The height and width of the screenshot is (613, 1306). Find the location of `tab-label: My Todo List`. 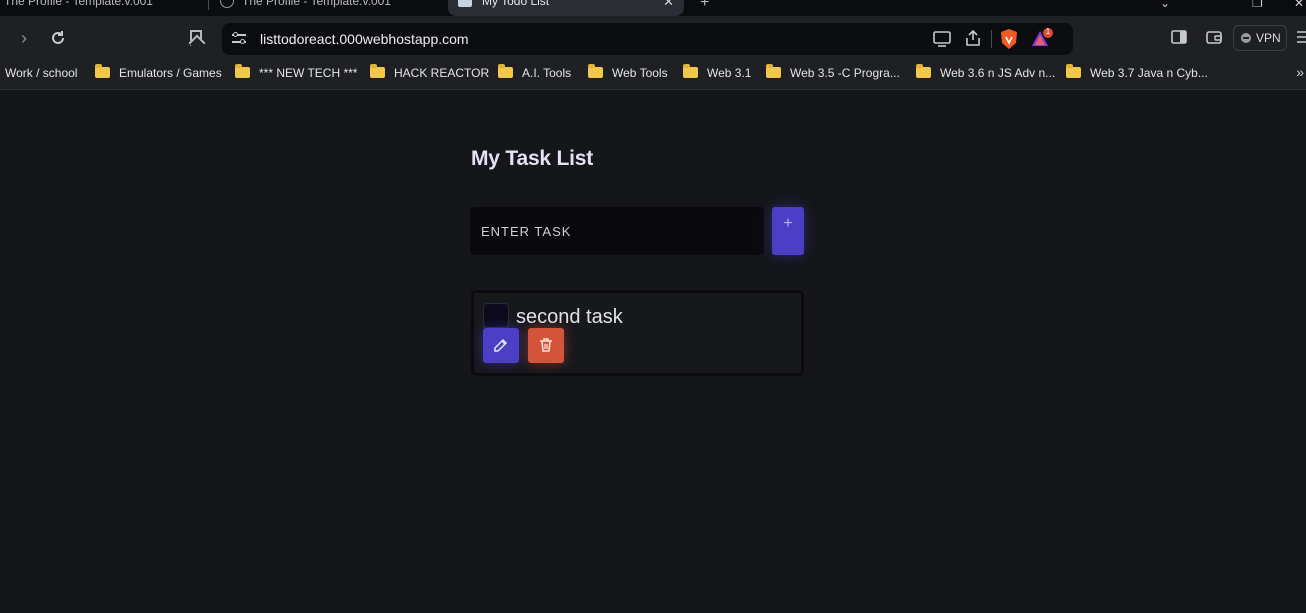

tab-label: My Todo List is located at coordinates (516, 4).